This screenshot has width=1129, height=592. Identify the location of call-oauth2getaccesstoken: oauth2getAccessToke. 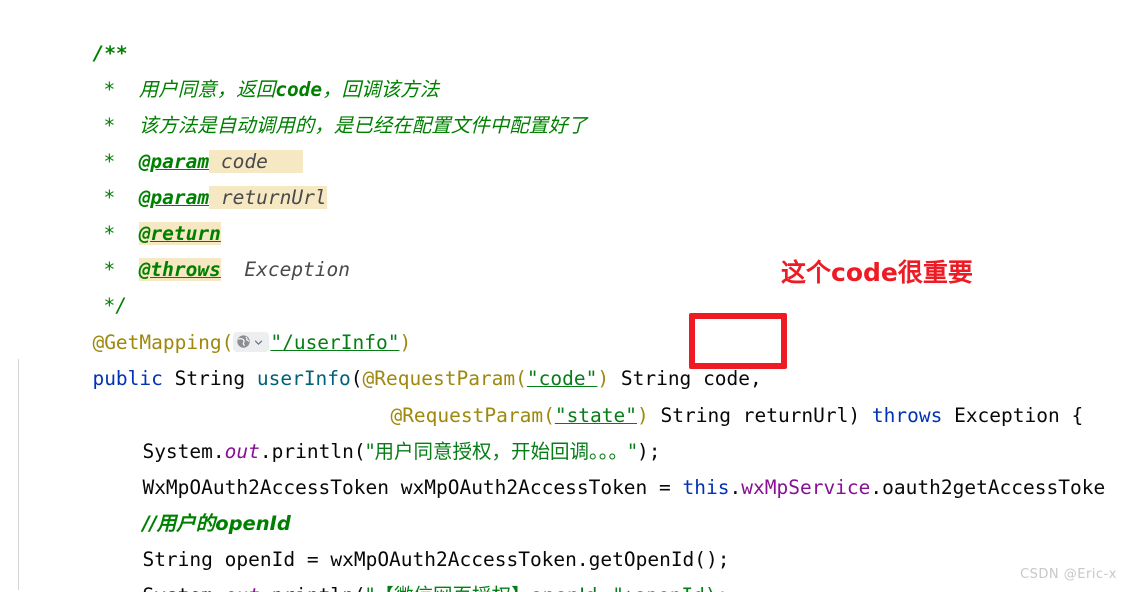
(994, 487).